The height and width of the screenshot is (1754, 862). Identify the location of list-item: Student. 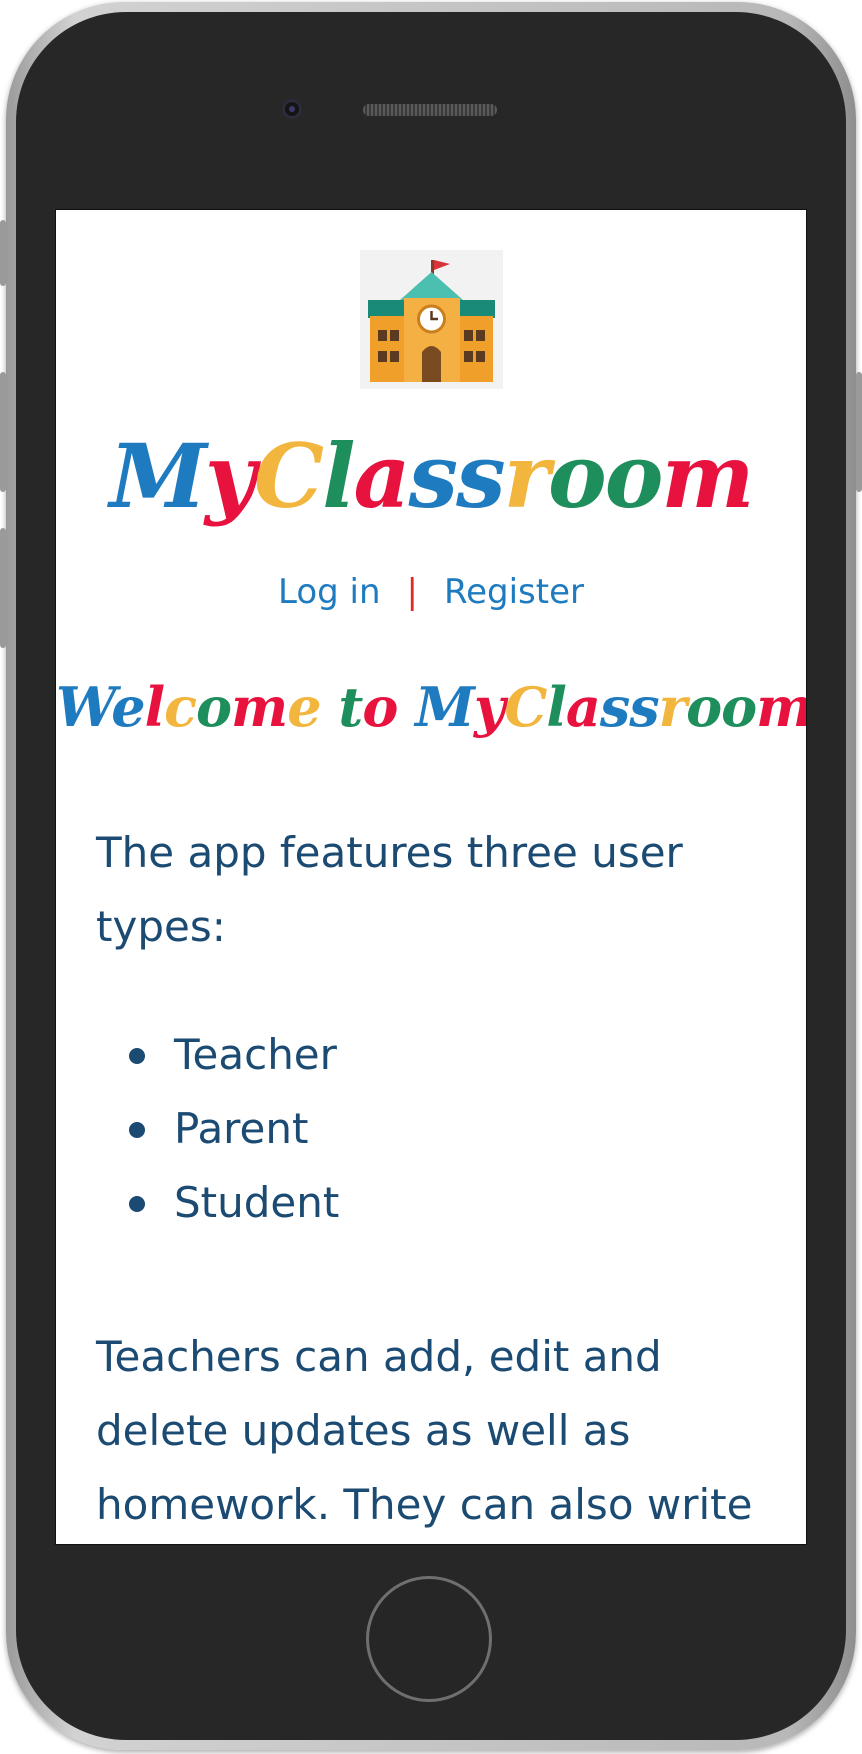
(217, 1203).